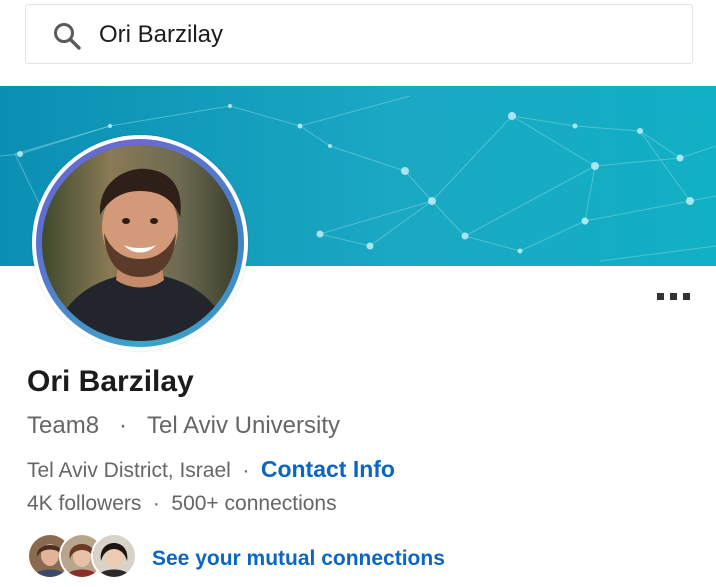 The width and height of the screenshot is (716, 587). I want to click on profile-name: Ori Barzilay, so click(110, 381).